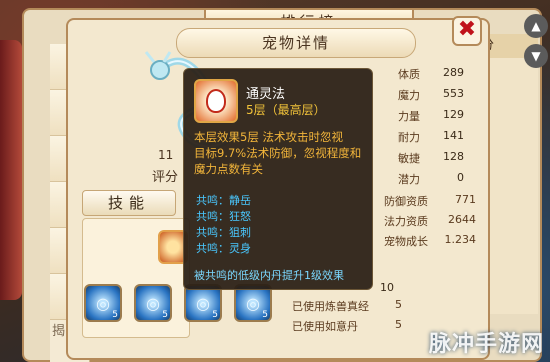  Describe the element at coordinates (266, 94) in the screenshot. I see `tooltip-skill-name: 通灵法` at that location.